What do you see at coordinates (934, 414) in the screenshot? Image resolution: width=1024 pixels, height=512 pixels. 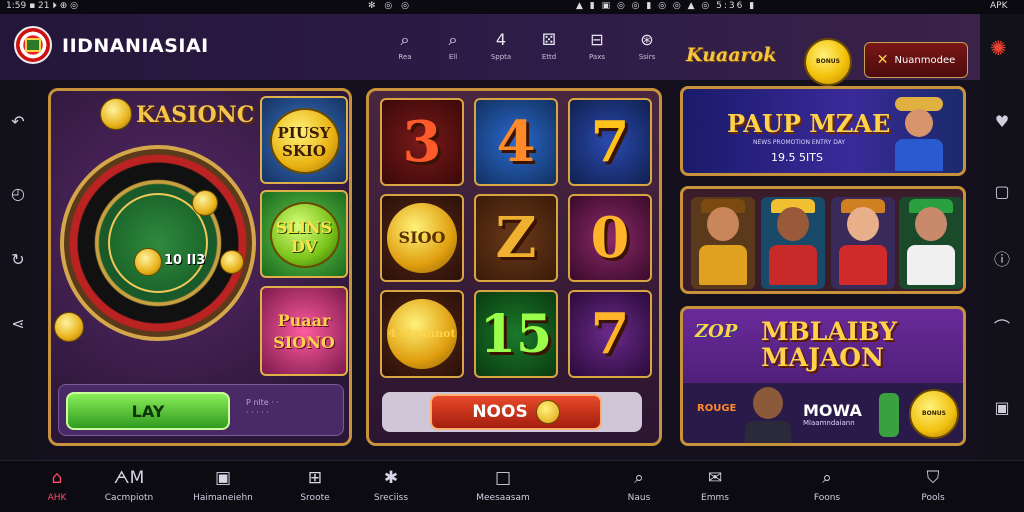 I see `bonus-coin: BONUS` at bounding box center [934, 414].